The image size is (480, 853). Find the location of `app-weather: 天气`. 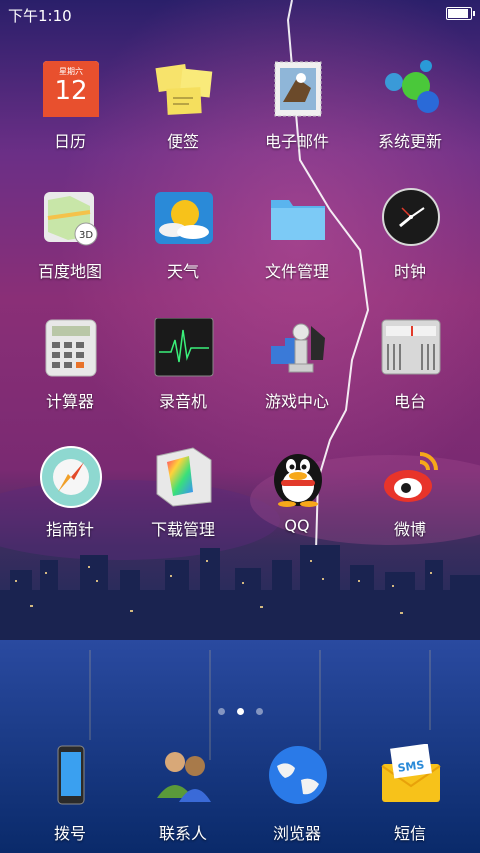

app-weather: 天气 is located at coordinates (183, 248).